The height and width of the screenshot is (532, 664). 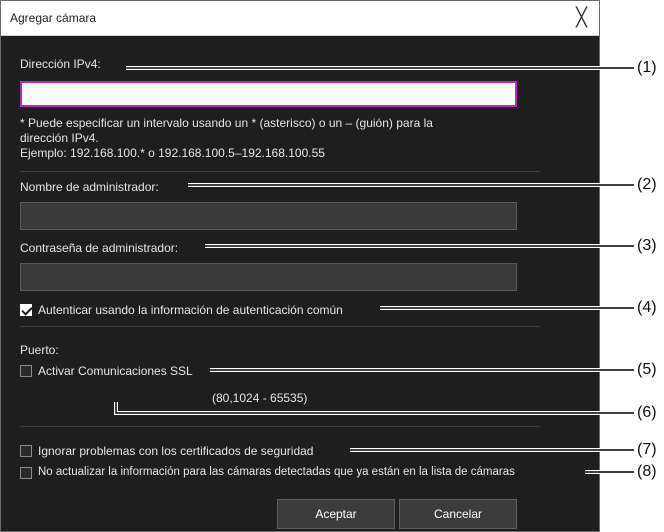 What do you see at coordinates (647, 307) in the screenshot?
I see `callout-4: (4)` at bounding box center [647, 307].